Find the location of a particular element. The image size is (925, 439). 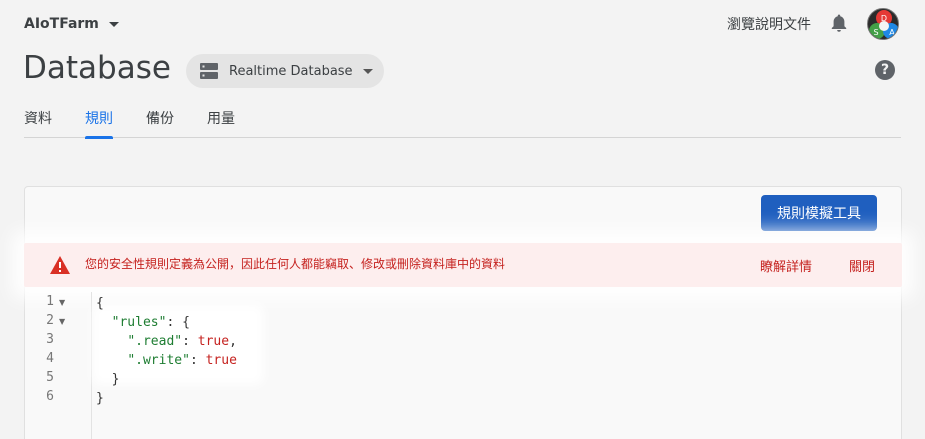

code-line-6: } is located at coordinates (100, 398).